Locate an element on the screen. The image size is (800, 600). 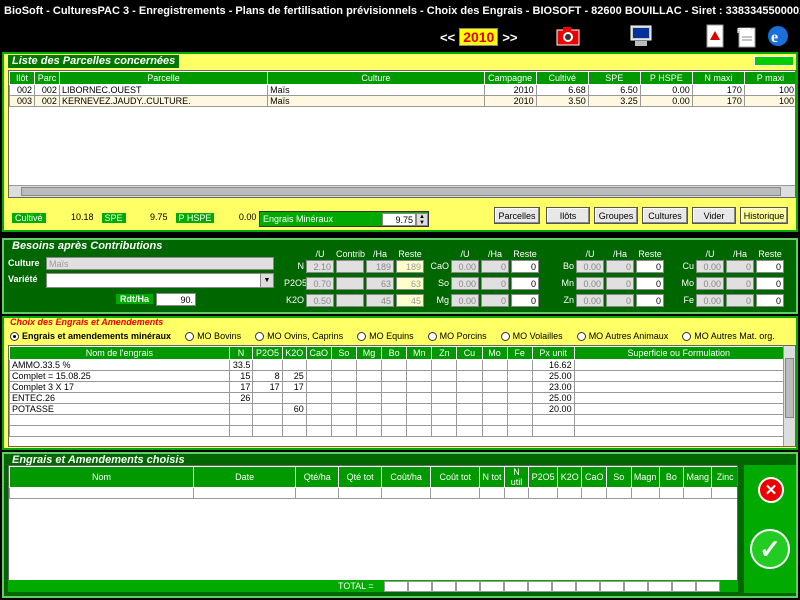
column-header: Nom is located at coordinates (102, 477).